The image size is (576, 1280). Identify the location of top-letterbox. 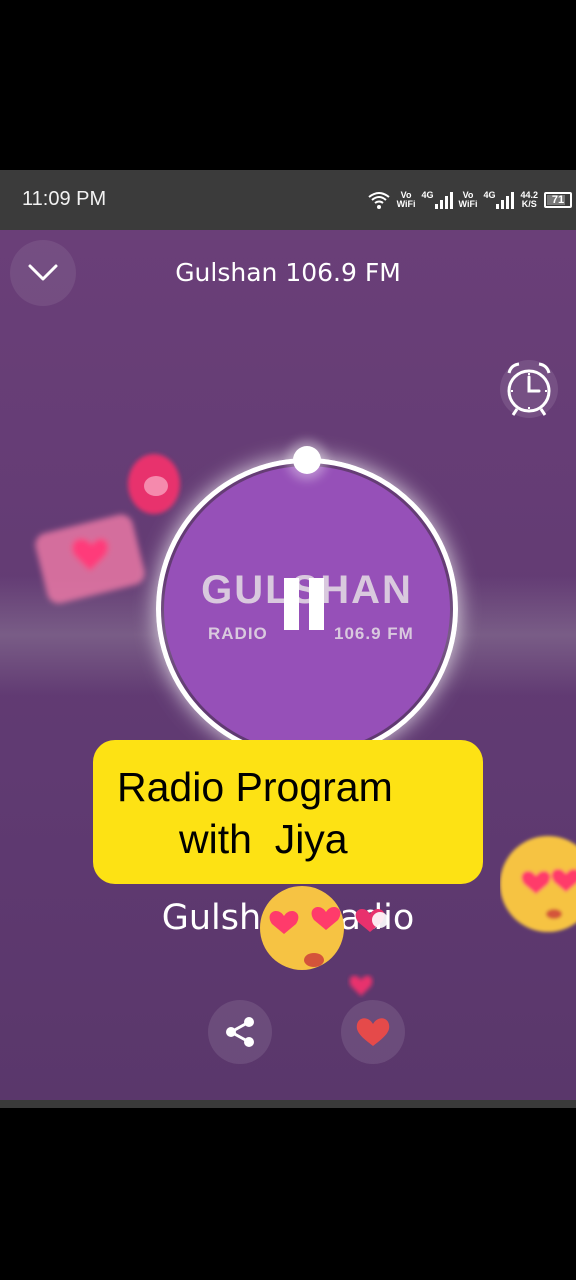
(288, 85).